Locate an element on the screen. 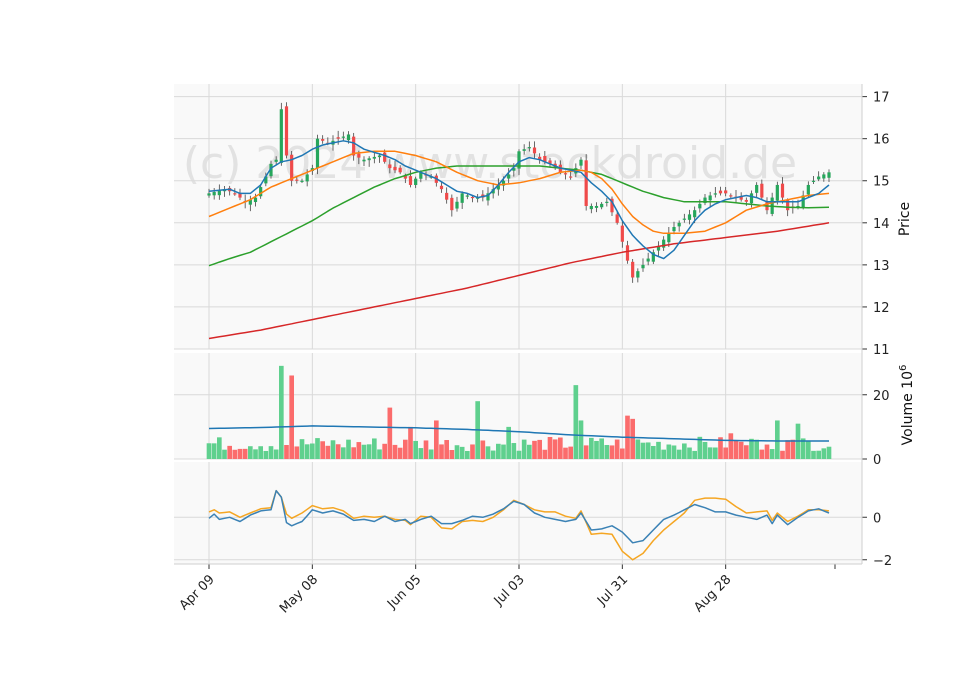 This screenshot has width=960, height=690. volume-axis-title-text: Volume is located at coordinates (908, 419).